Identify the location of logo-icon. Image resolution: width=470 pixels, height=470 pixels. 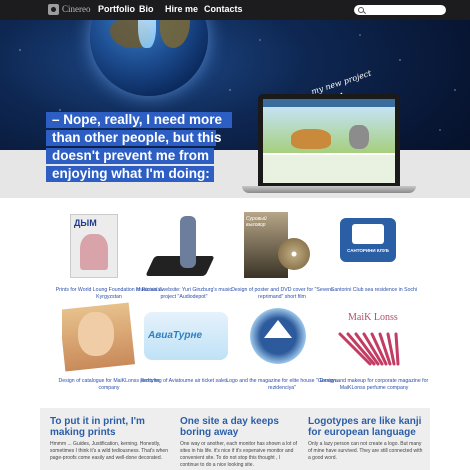
(53, 9).